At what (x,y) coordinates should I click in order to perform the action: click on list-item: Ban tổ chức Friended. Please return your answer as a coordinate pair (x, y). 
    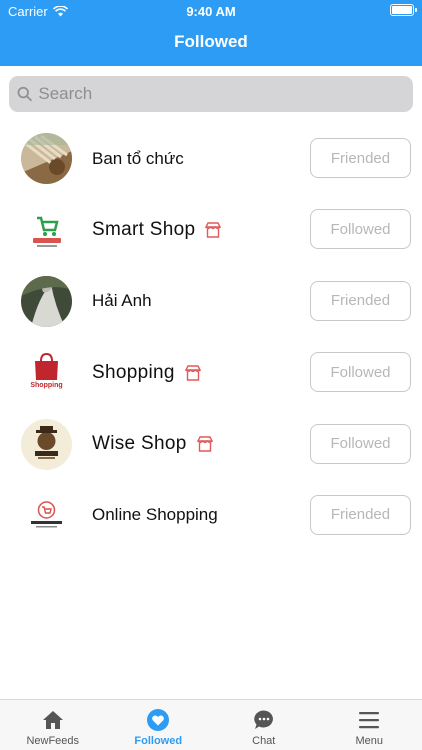
    Looking at the image, I should click on (211, 158).